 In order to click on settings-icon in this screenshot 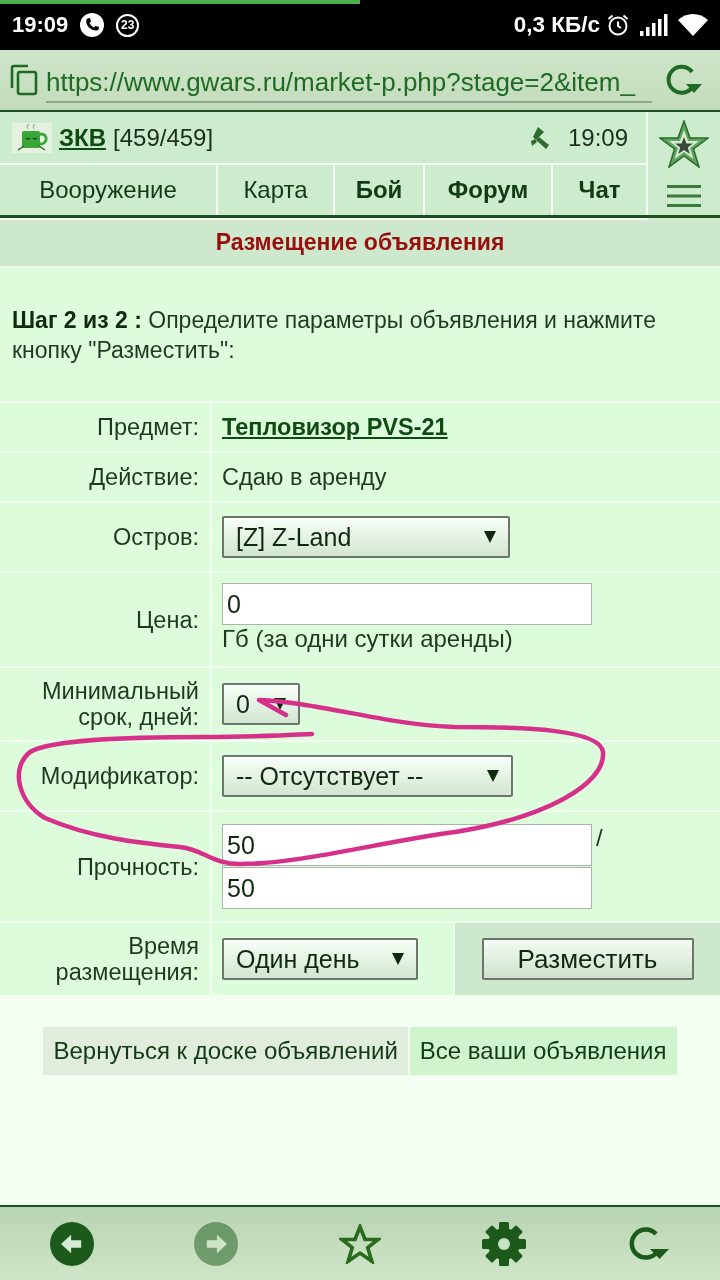, I will do `click(504, 1243)`.